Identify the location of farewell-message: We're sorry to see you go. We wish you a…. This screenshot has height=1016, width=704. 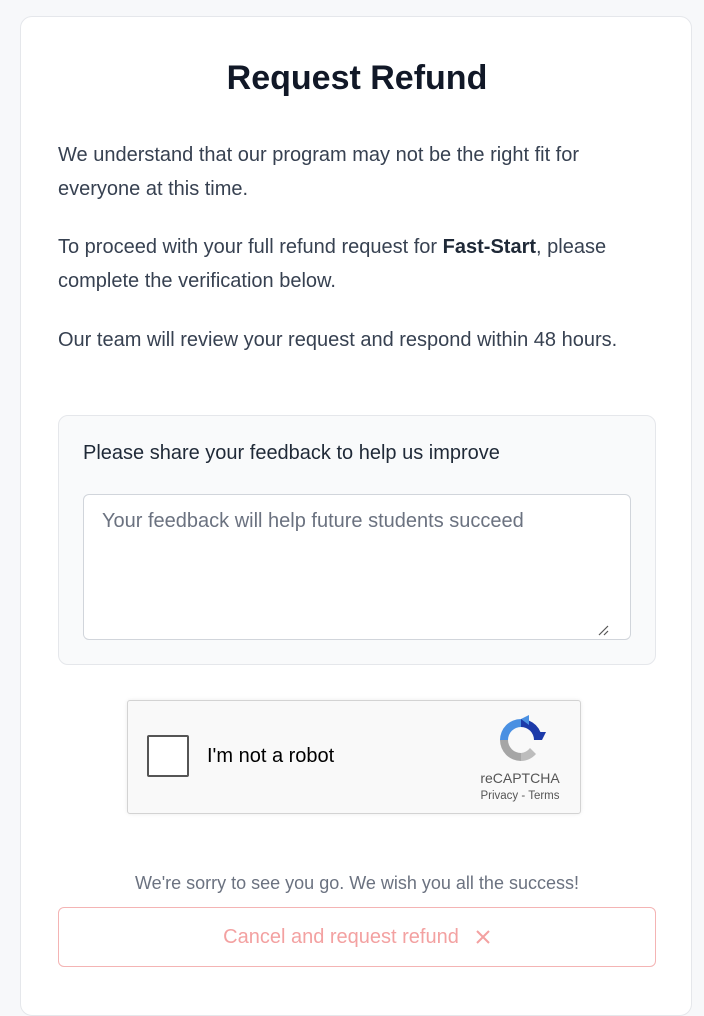
(357, 883).